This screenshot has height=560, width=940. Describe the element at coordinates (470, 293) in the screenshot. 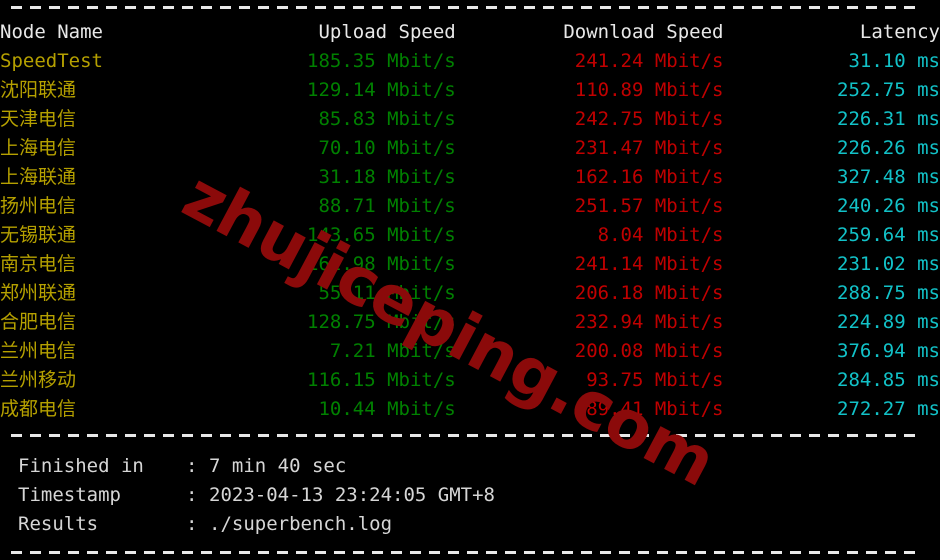

I see `table-row: 郑州联通 55.11 Mbit/s 206.18 Mbit/s 288.75 ms` at that location.